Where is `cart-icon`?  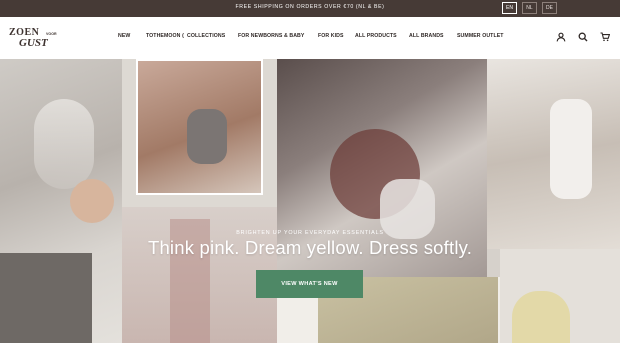 cart-icon is located at coordinates (605, 37).